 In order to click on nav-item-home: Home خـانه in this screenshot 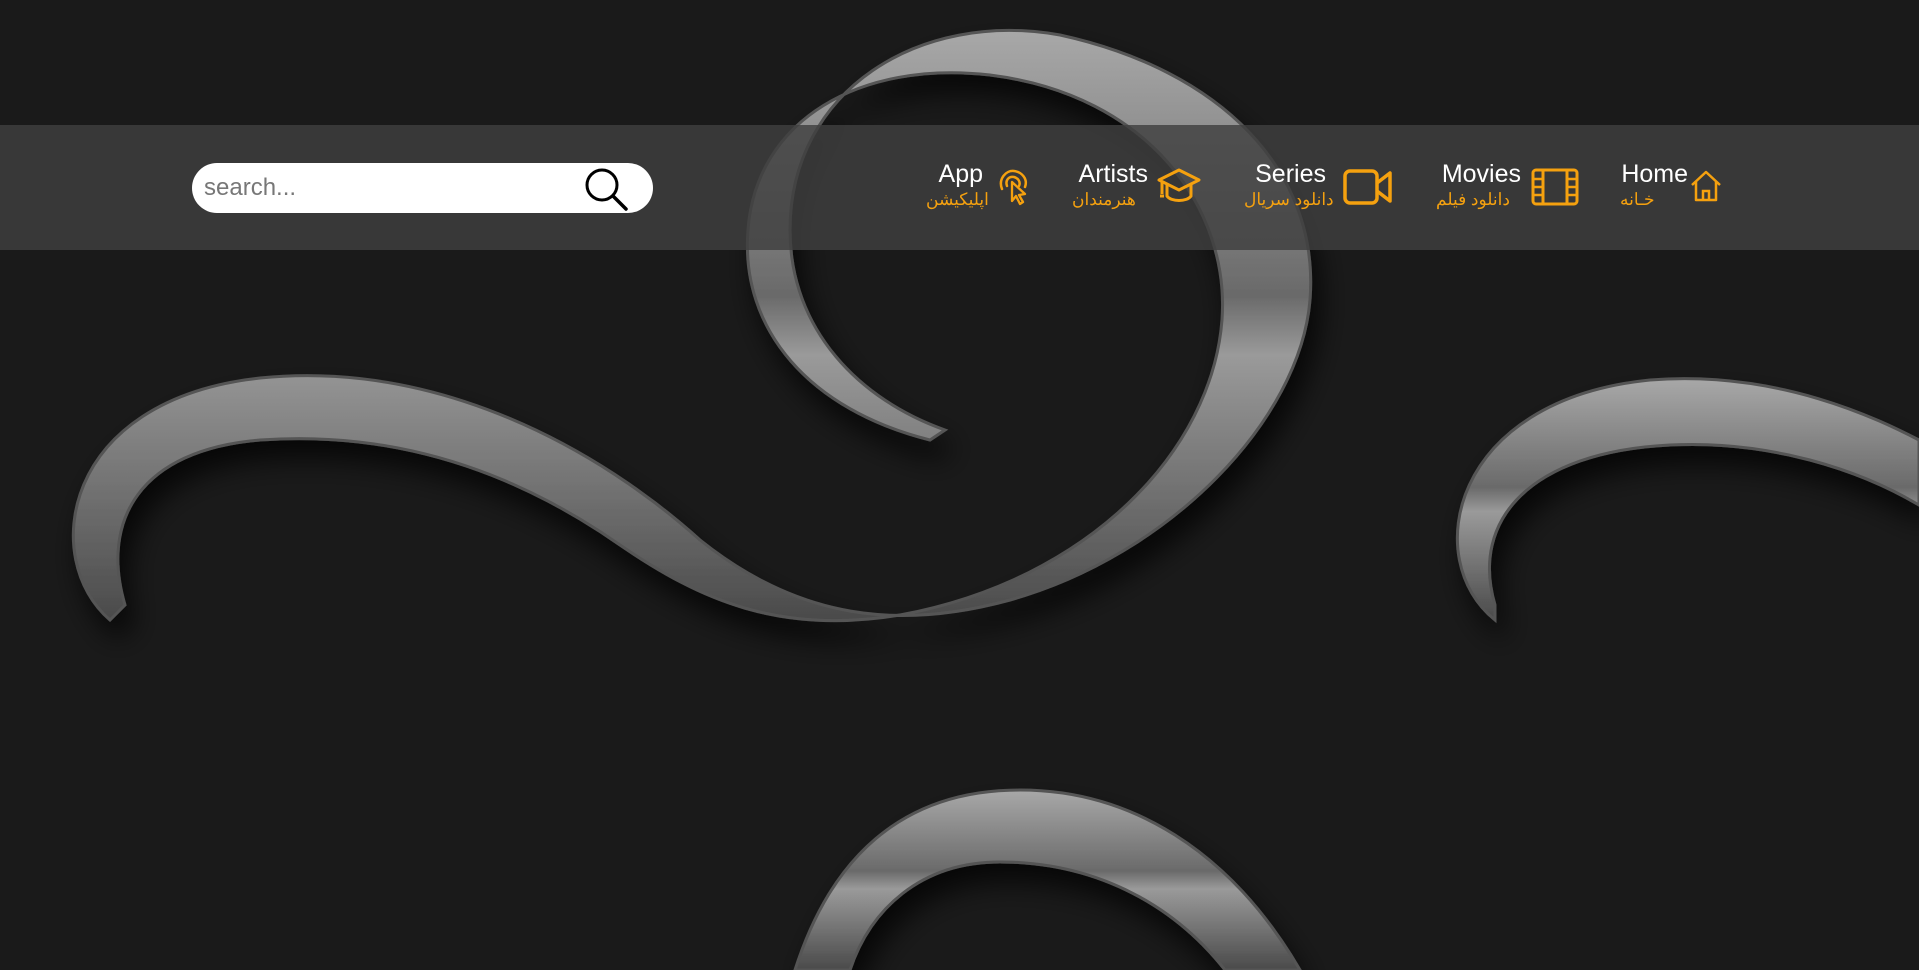, I will do `click(1653, 190)`.